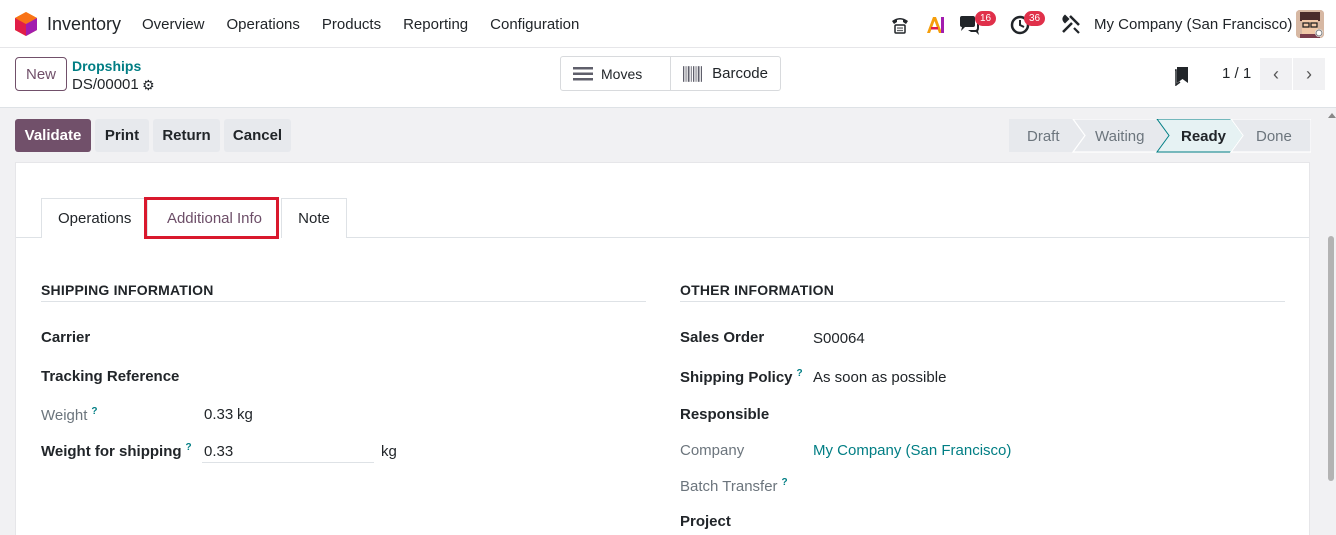 This screenshot has width=1336, height=535. Describe the element at coordinates (66, 337) in the screenshot. I see `carrier-label: Carrier` at that location.